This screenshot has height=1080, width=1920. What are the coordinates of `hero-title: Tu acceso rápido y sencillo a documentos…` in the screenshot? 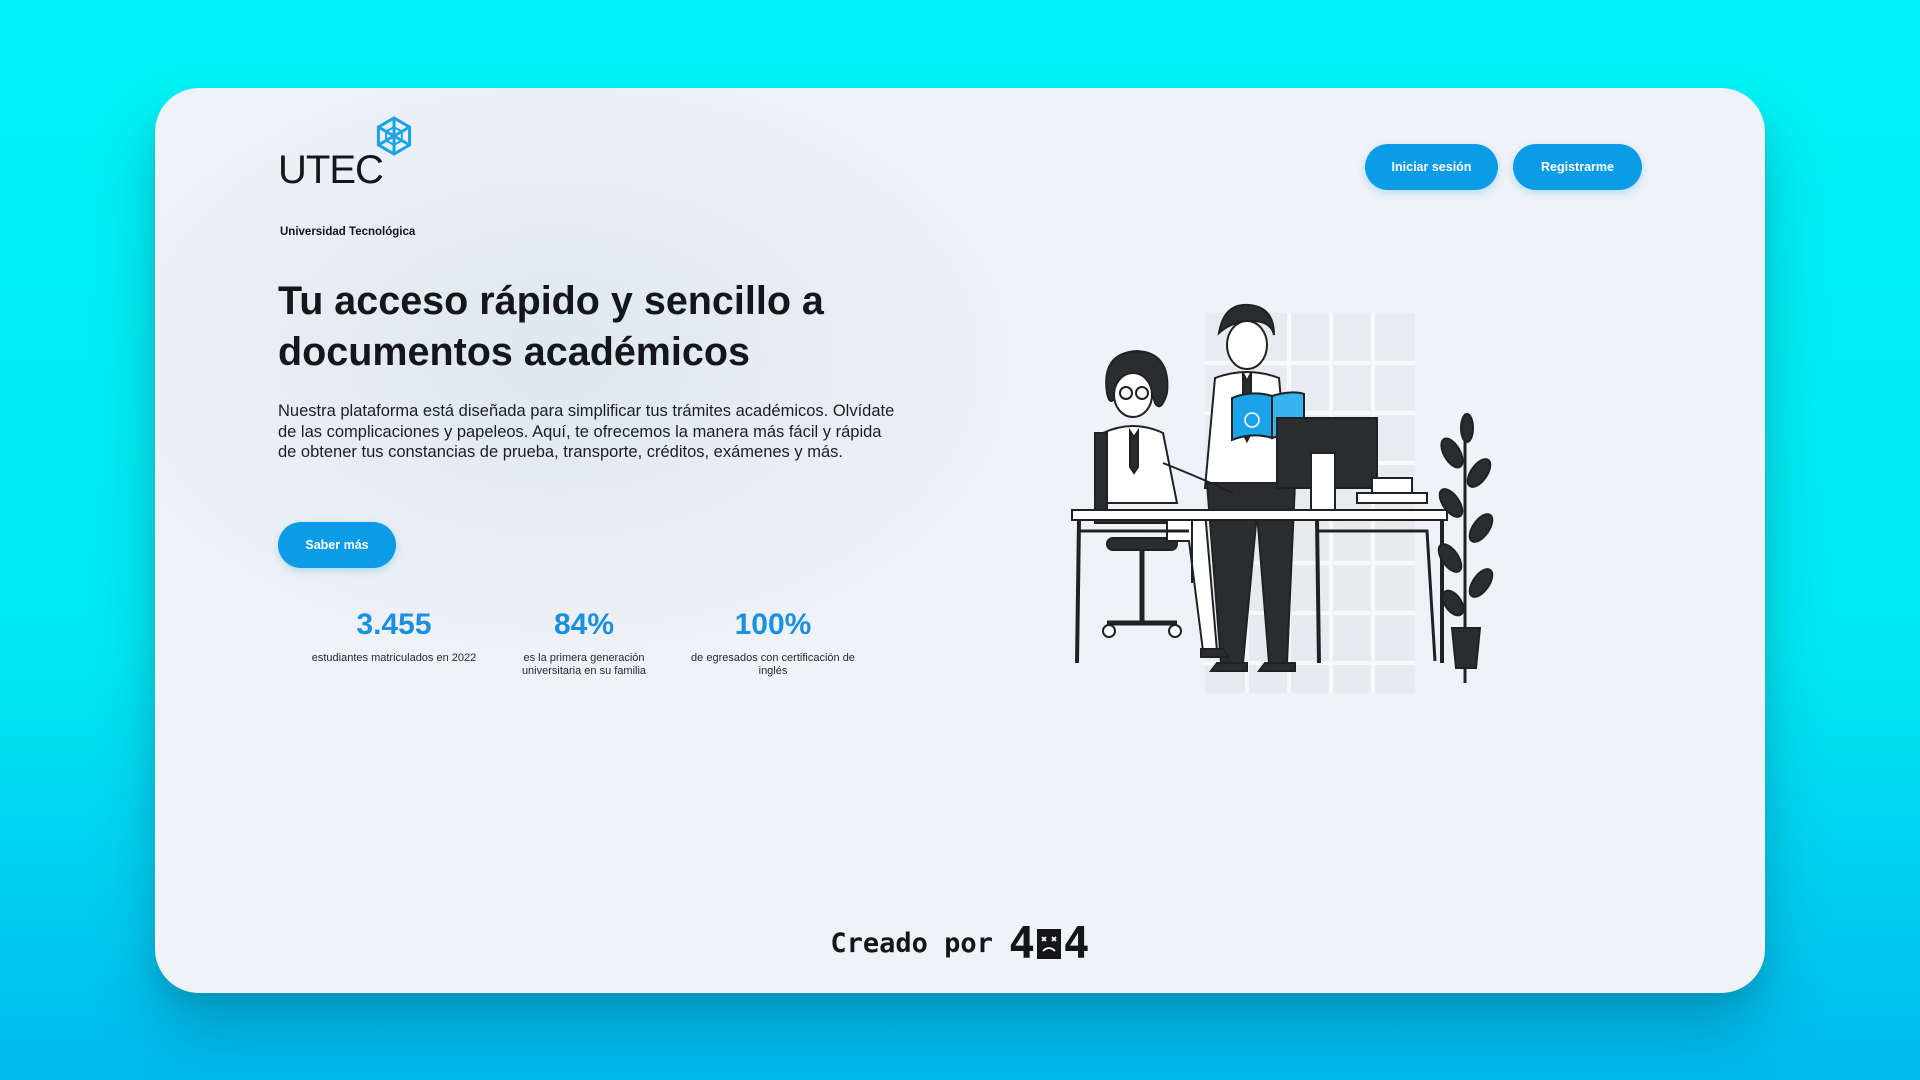 It's located at (551, 326).